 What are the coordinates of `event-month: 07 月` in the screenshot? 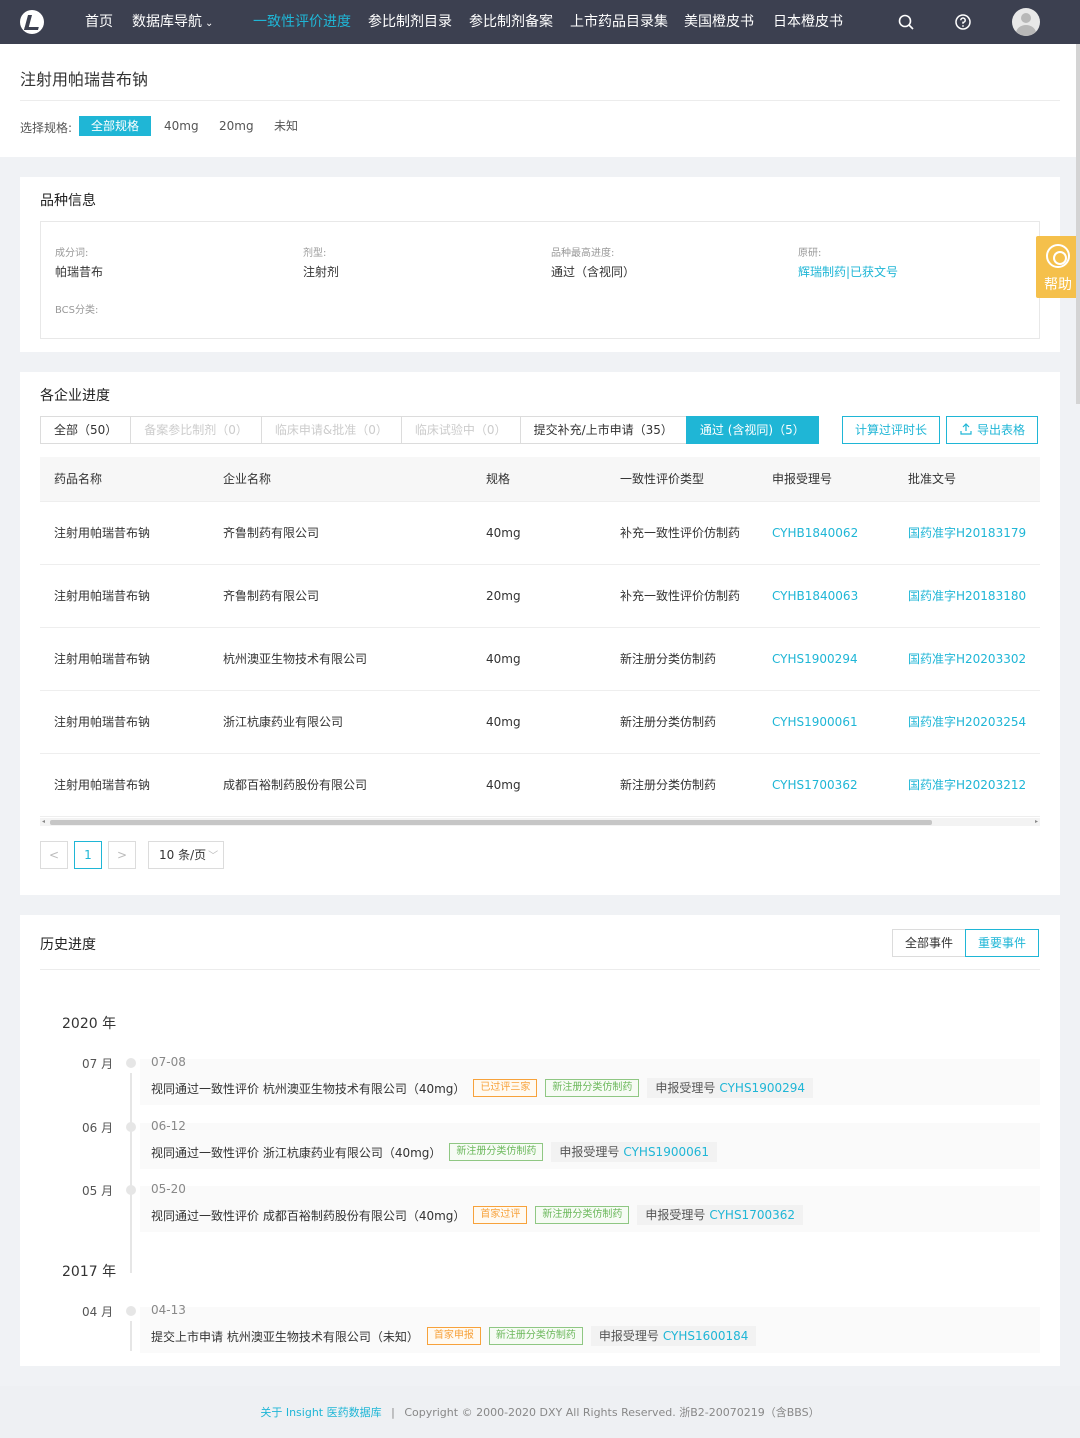 It's located at (98, 1064).